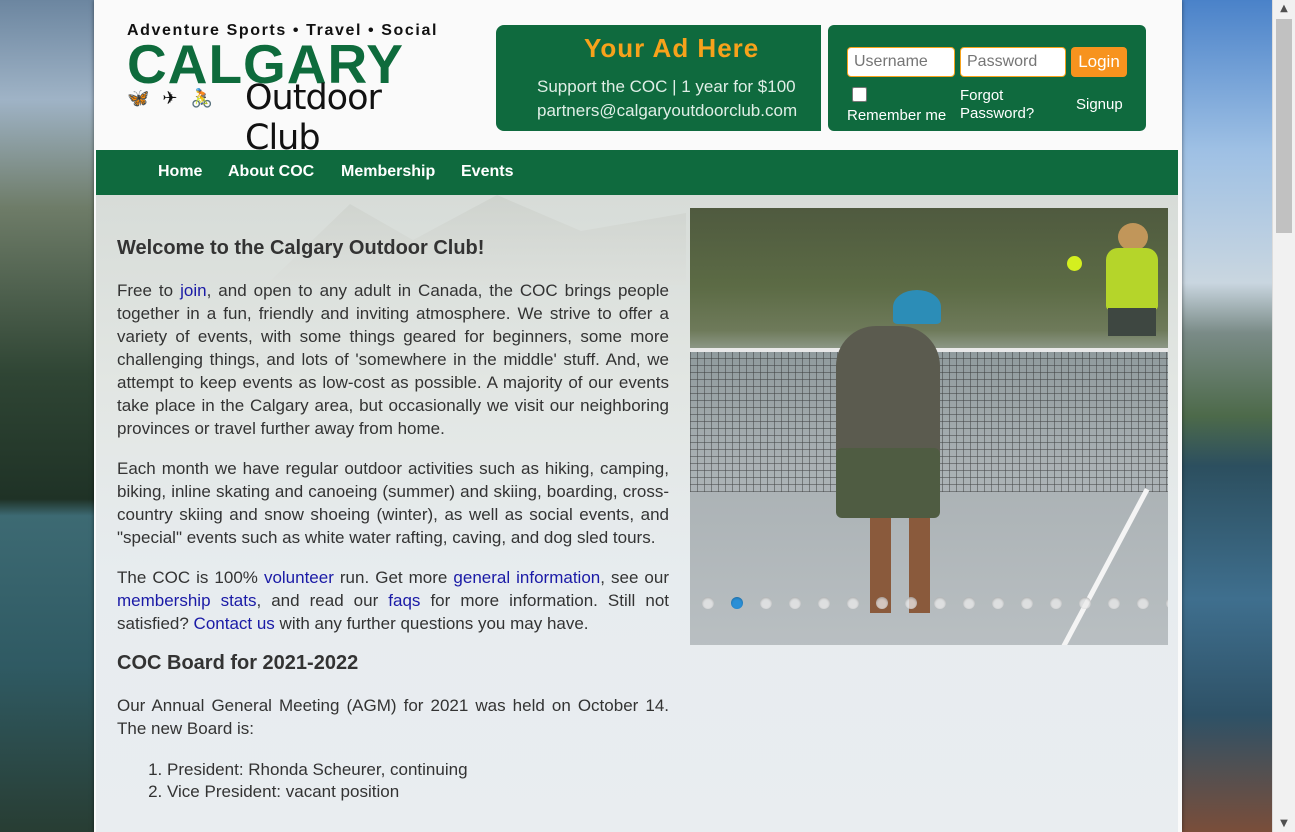 This screenshot has height=832, width=1295. Describe the element at coordinates (271, 172) in the screenshot. I see `nav-about: About COC` at that location.